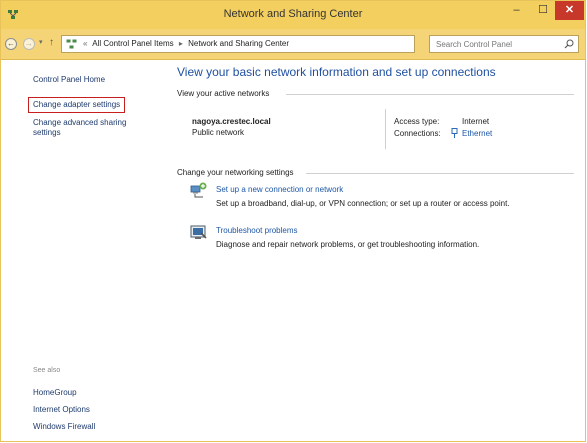 The height and width of the screenshot is (443, 587). Describe the element at coordinates (47, 370) in the screenshot. I see `see-also-heading: See also` at that location.